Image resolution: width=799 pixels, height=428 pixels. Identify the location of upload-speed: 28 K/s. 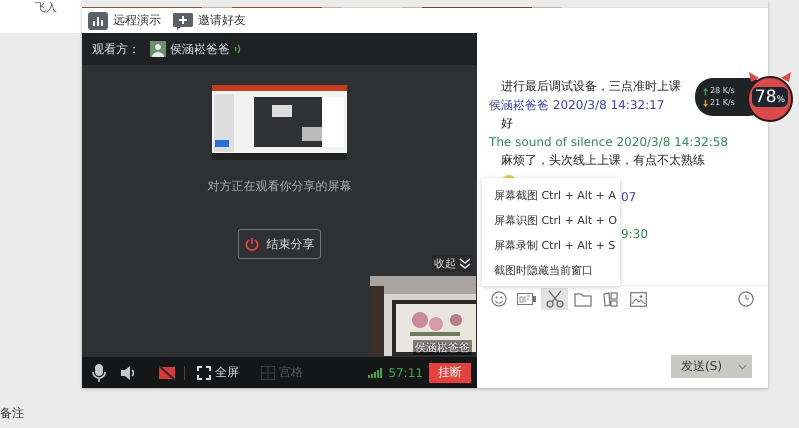
(722, 91).